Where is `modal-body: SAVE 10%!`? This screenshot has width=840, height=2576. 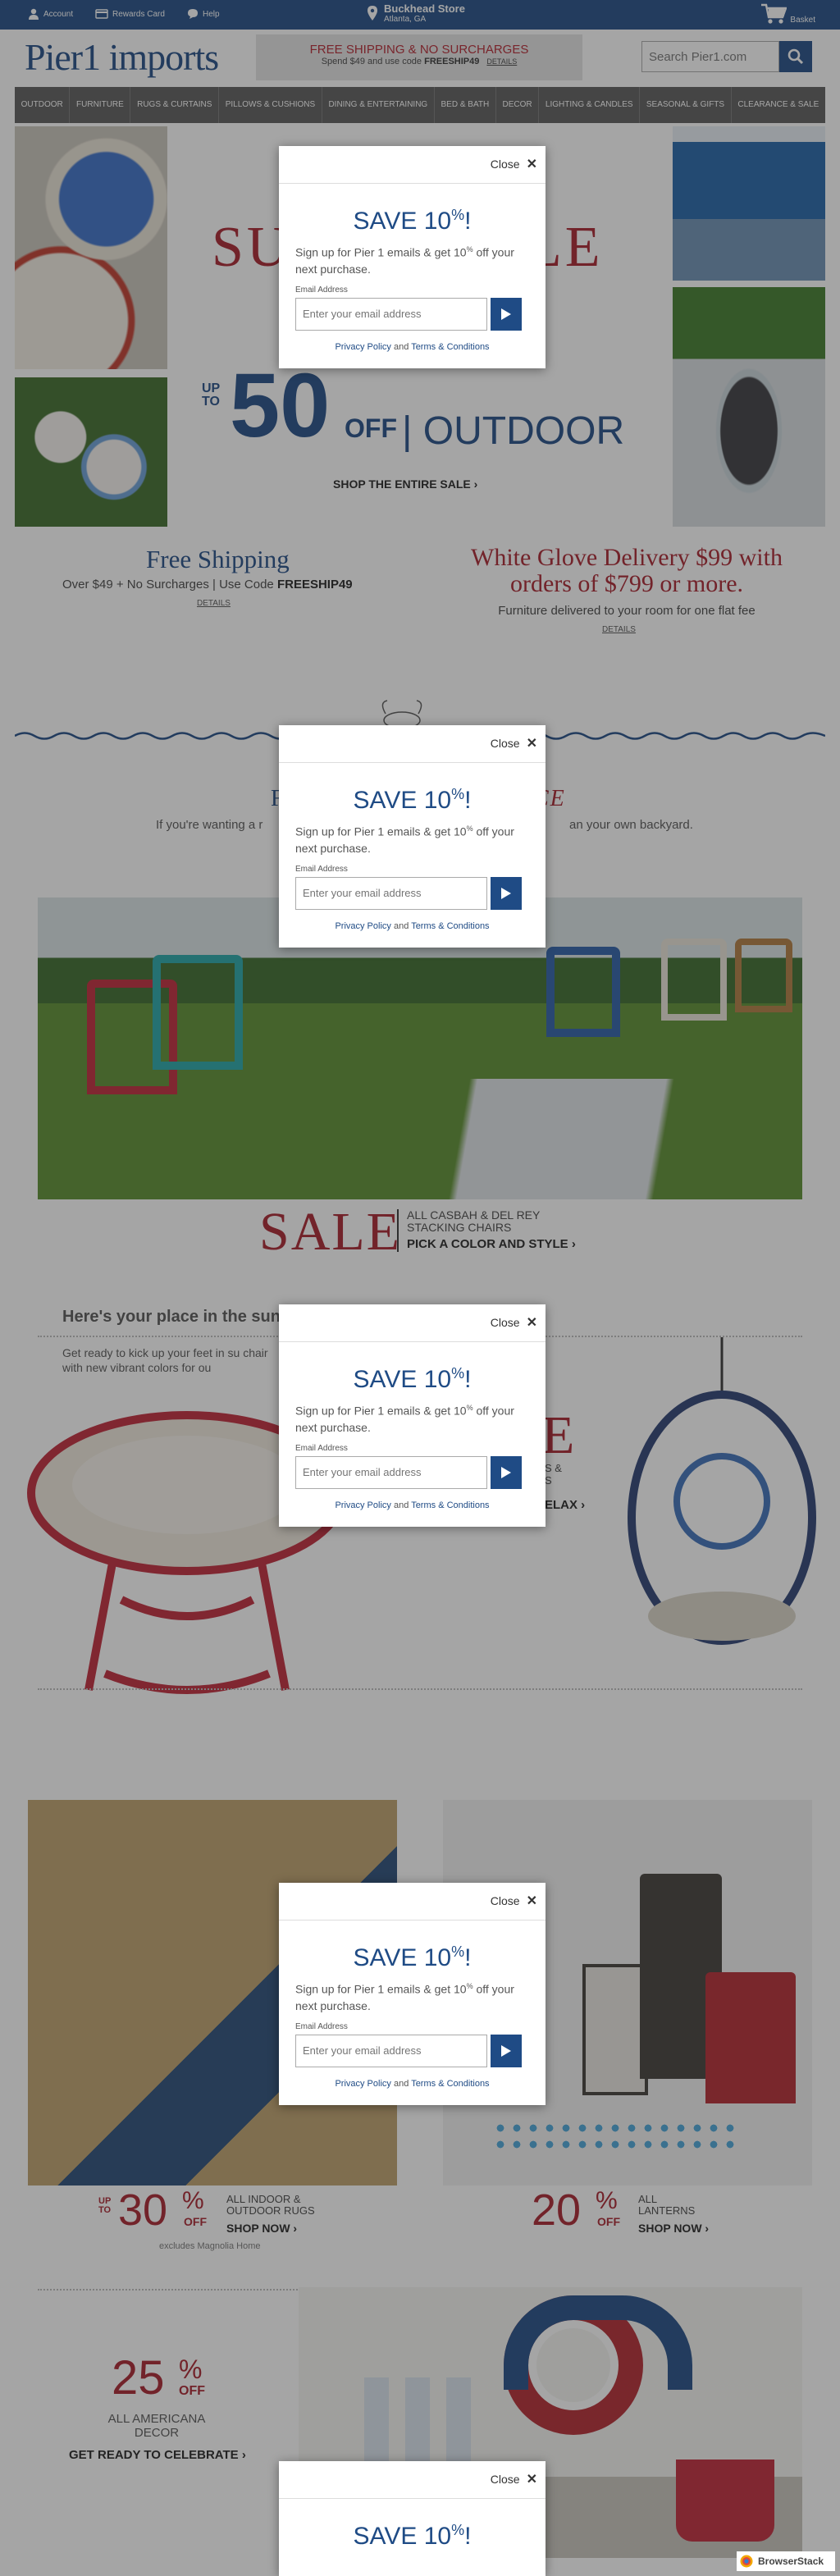
modal-body: SAVE 10%! is located at coordinates (412, 2532).